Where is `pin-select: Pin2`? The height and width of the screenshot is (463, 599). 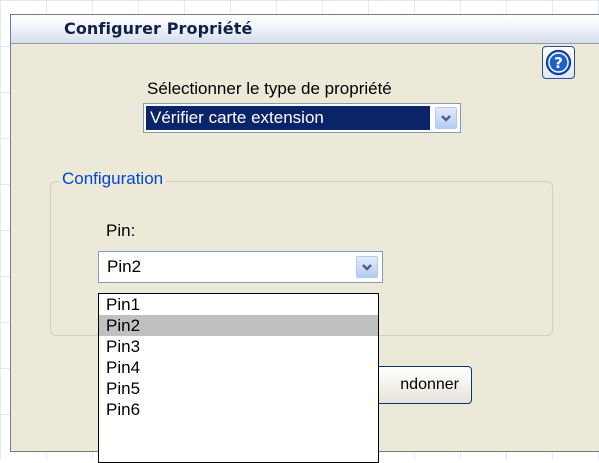 pin-select: Pin2 is located at coordinates (240, 267).